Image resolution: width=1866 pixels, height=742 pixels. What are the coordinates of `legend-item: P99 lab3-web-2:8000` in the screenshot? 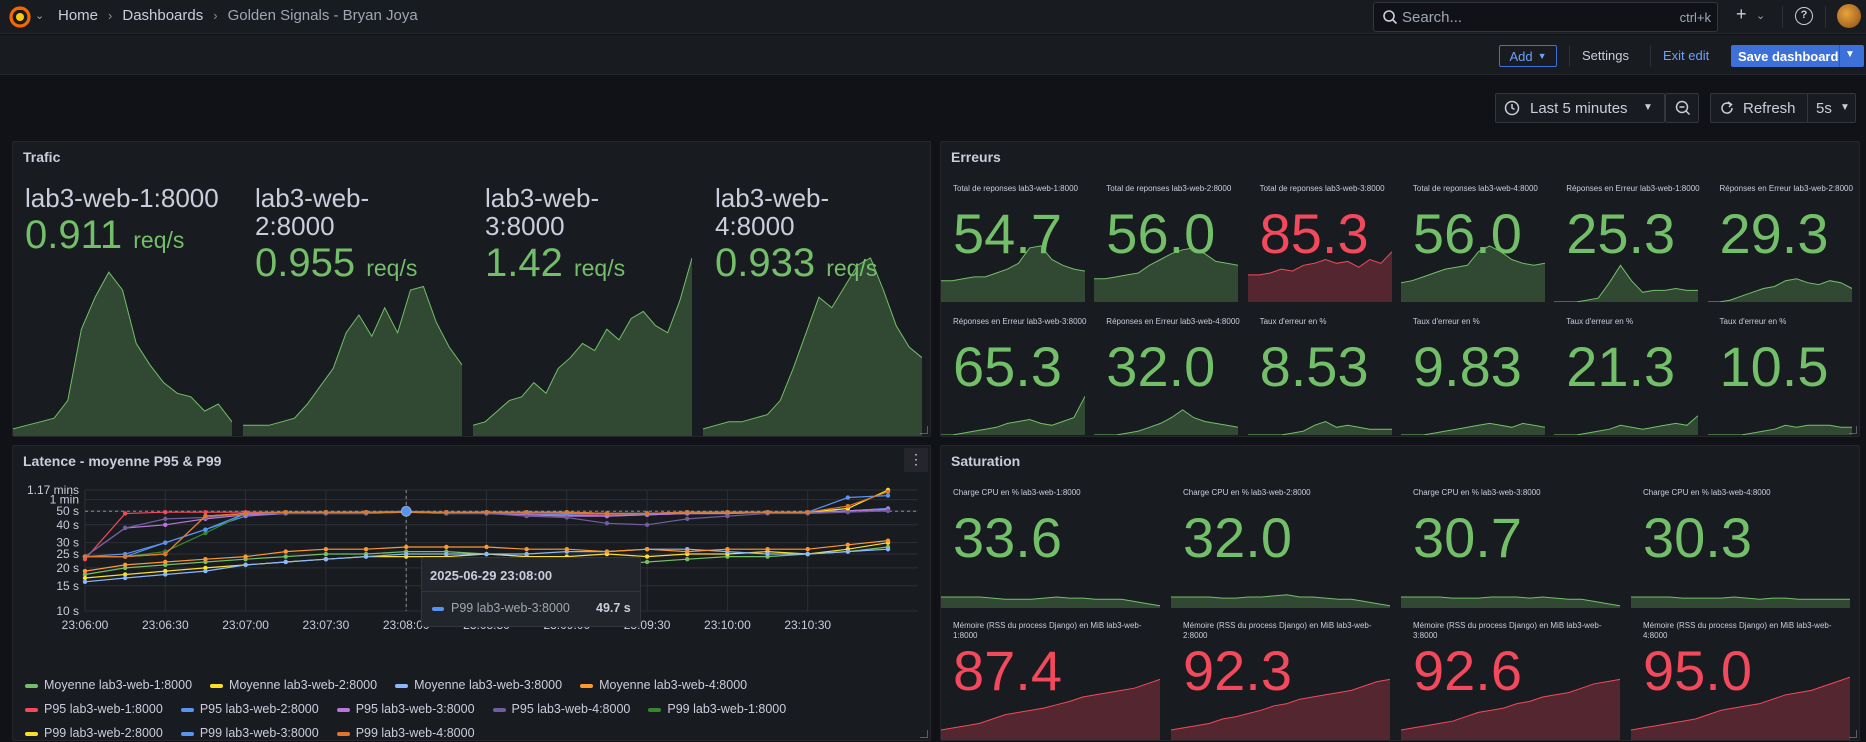 It's located at (94, 733).